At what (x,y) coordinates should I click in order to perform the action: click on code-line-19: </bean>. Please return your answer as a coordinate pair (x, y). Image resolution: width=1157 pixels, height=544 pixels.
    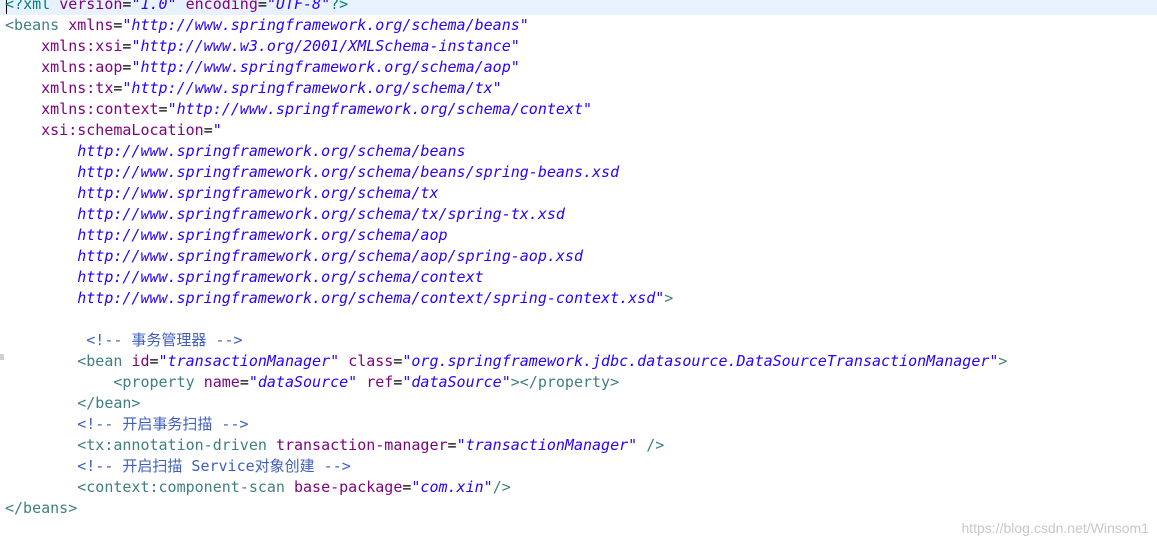
    Looking at the image, I should click on (109, 403).